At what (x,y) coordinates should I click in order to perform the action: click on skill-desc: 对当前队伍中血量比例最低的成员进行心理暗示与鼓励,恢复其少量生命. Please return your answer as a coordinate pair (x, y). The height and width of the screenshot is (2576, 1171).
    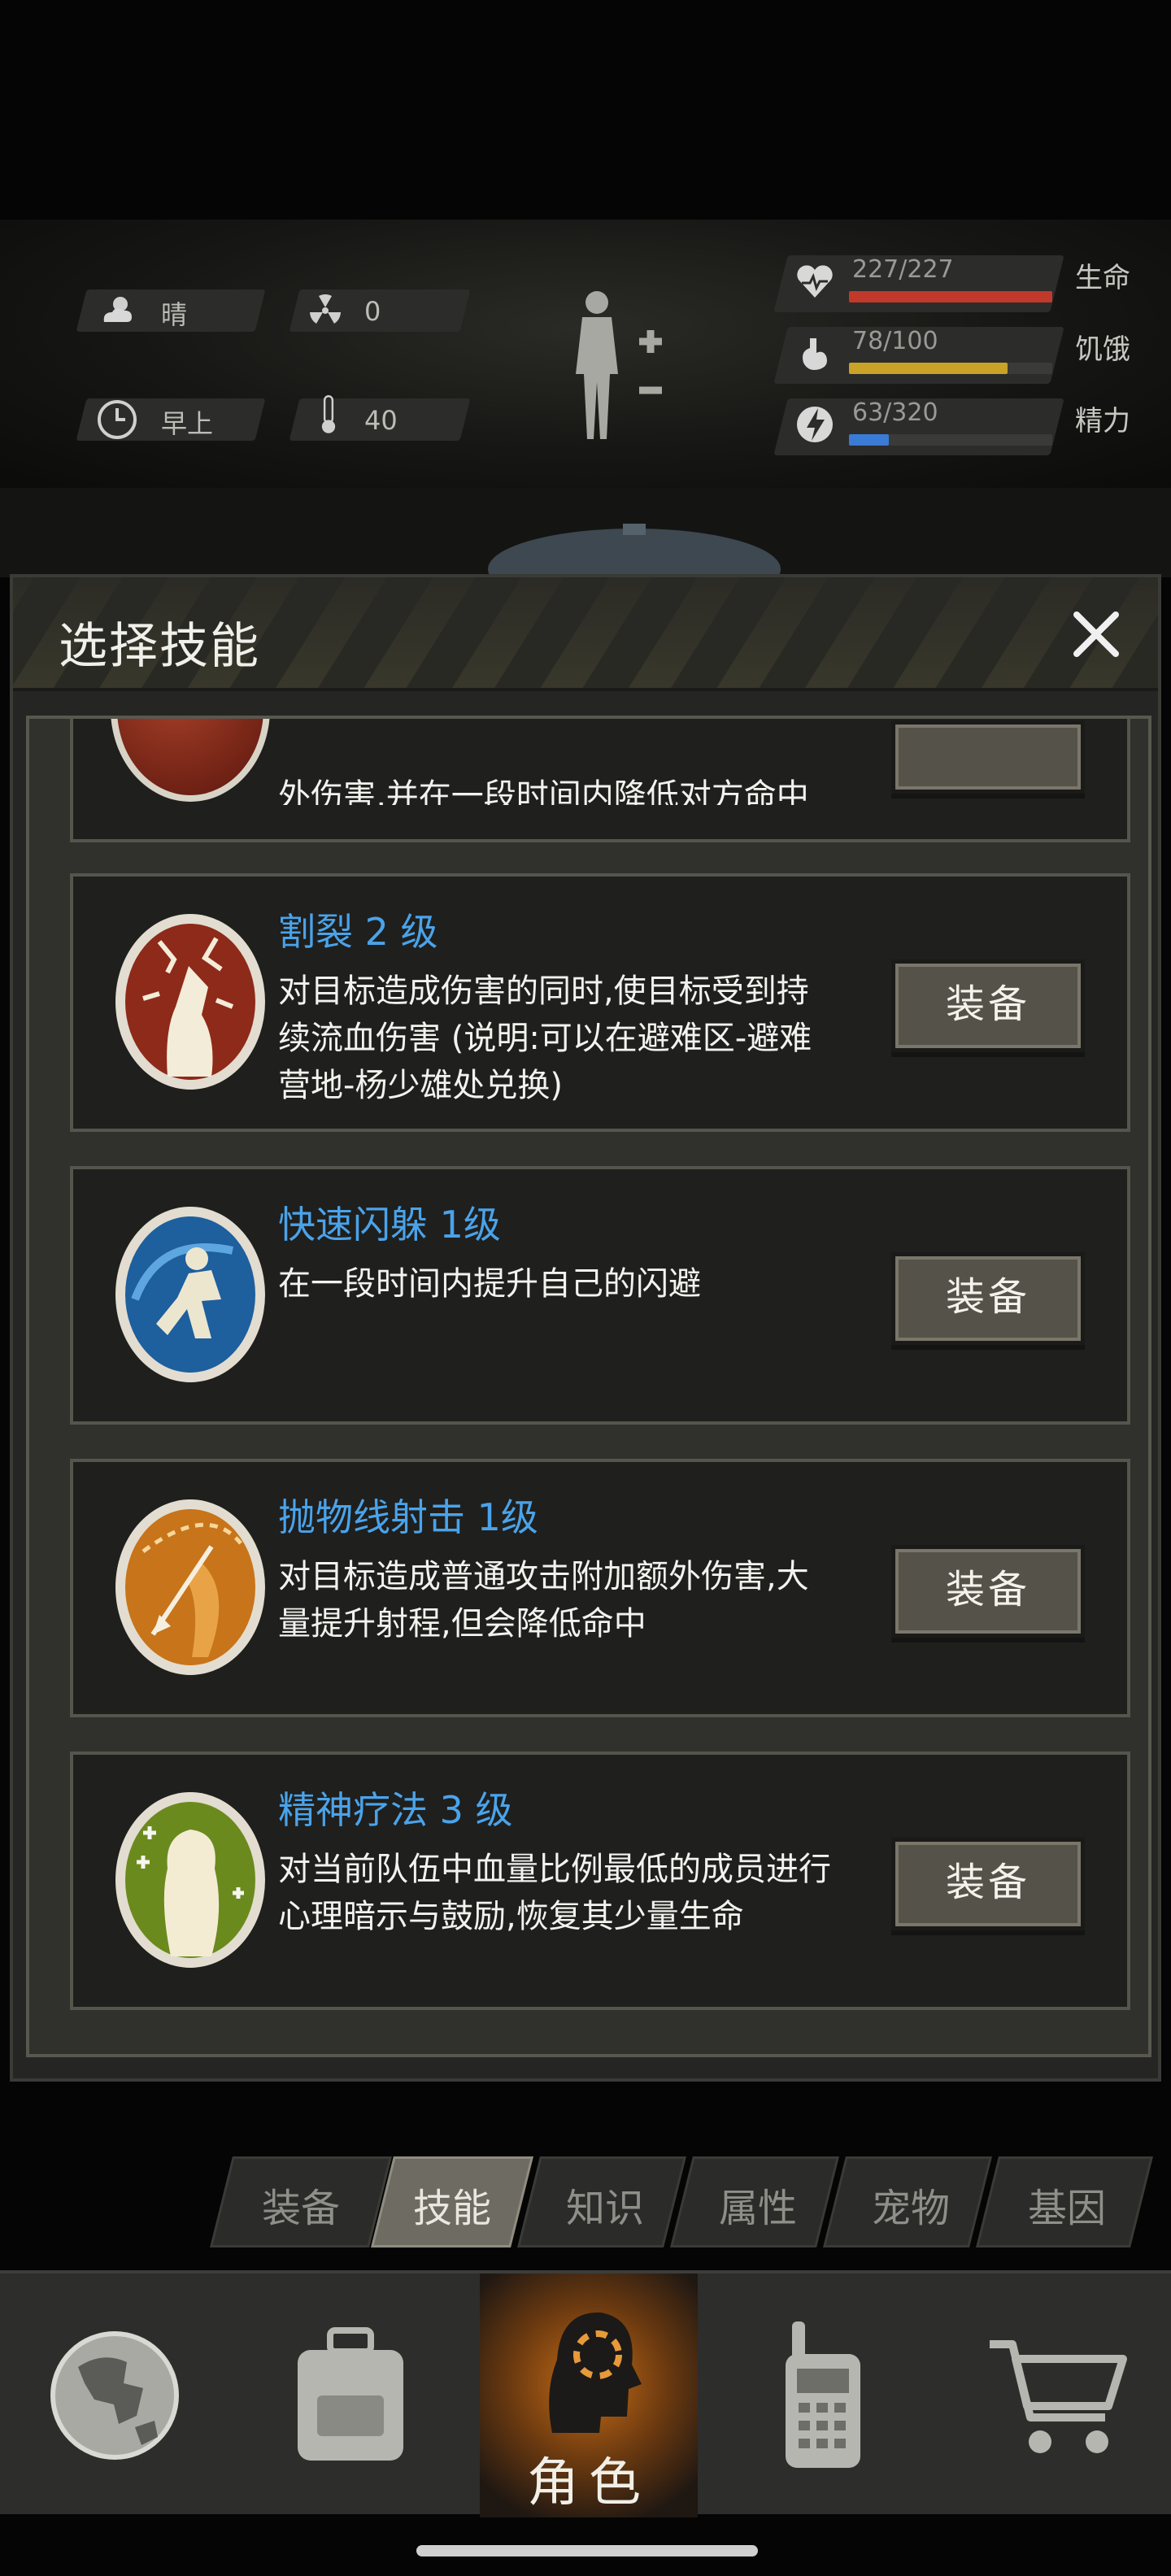
    Looking at the image, I should click on (554, 1893).